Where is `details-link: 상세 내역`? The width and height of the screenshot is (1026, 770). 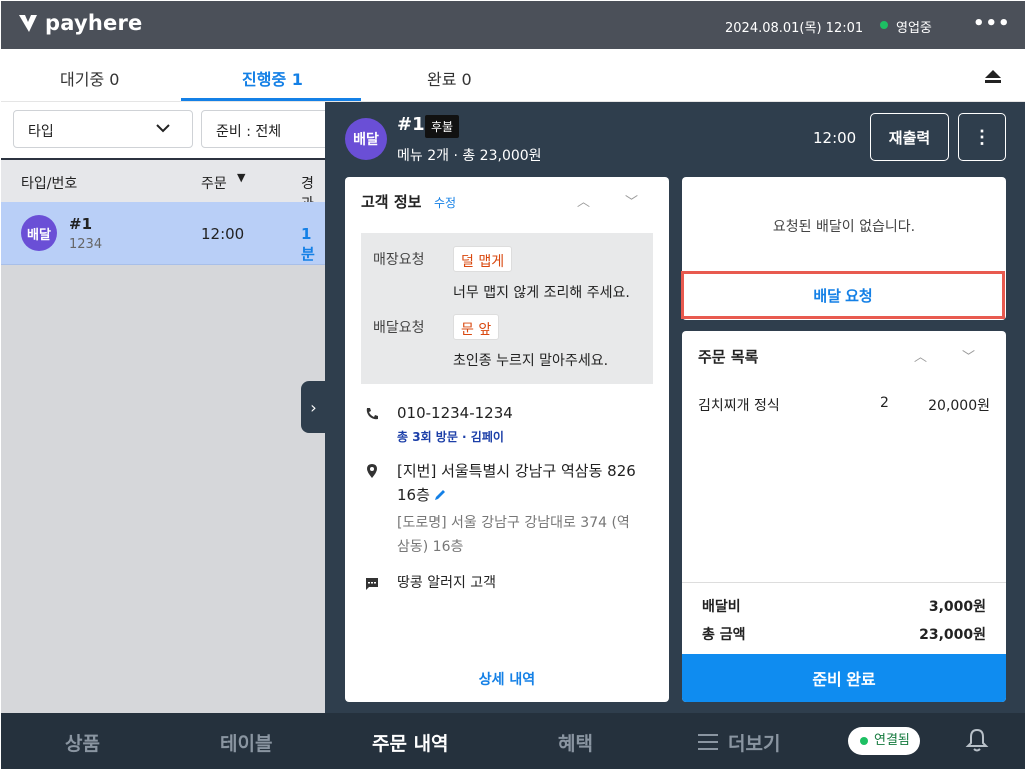
details-link: 상세 내역 is located at coordinates (507, 679).